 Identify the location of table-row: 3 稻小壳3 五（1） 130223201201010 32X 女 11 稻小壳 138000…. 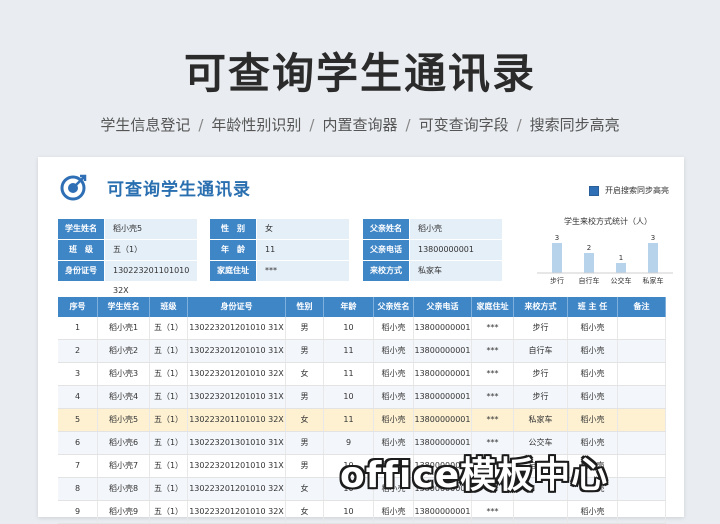
(362, 374).